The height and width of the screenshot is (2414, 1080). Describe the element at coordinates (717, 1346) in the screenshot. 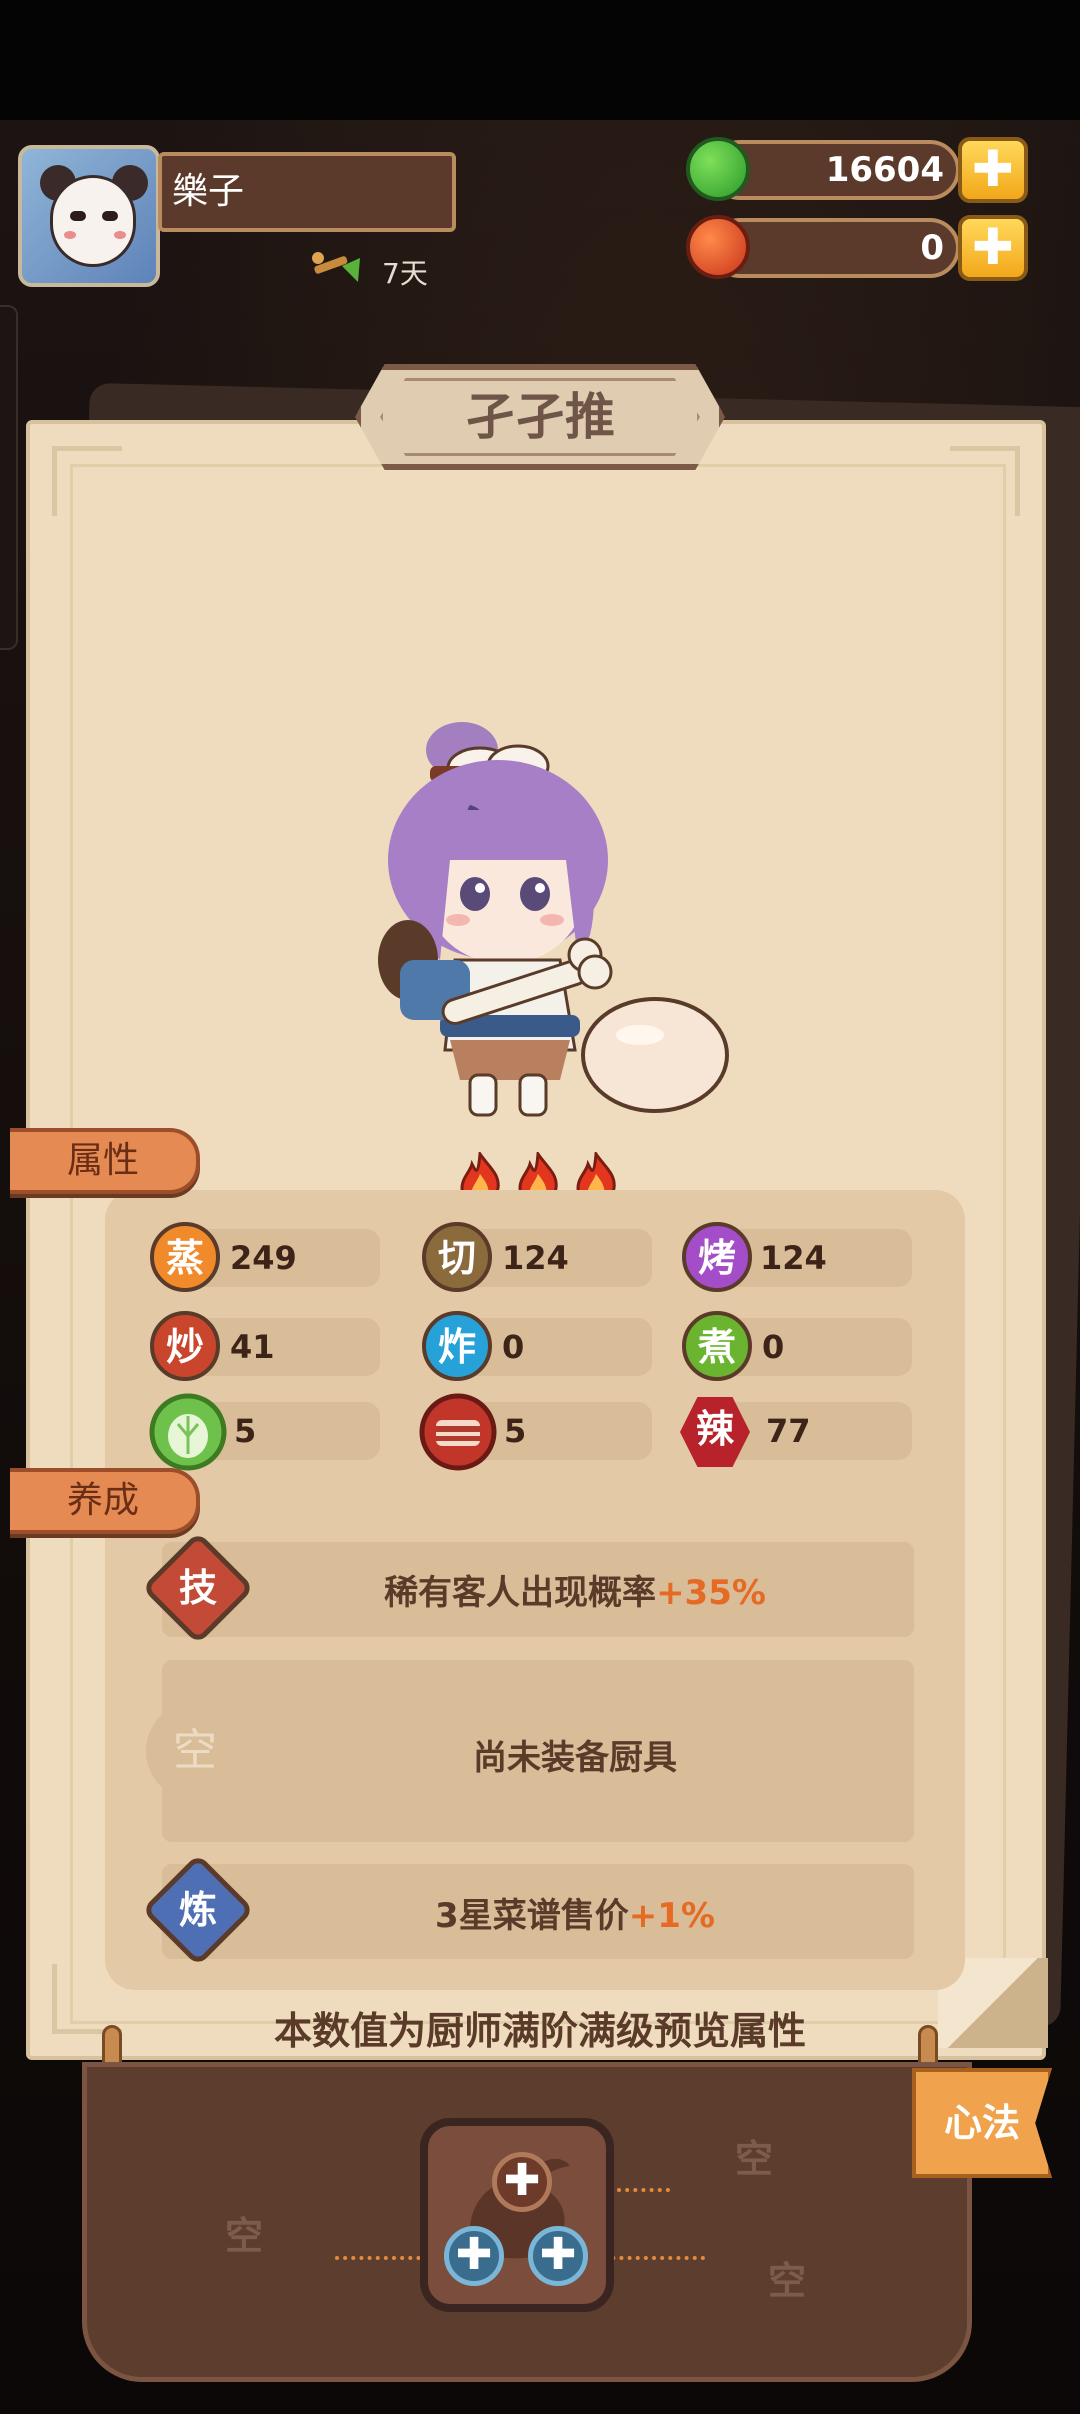

I see `boil-stat-icon: 煮` at that location.